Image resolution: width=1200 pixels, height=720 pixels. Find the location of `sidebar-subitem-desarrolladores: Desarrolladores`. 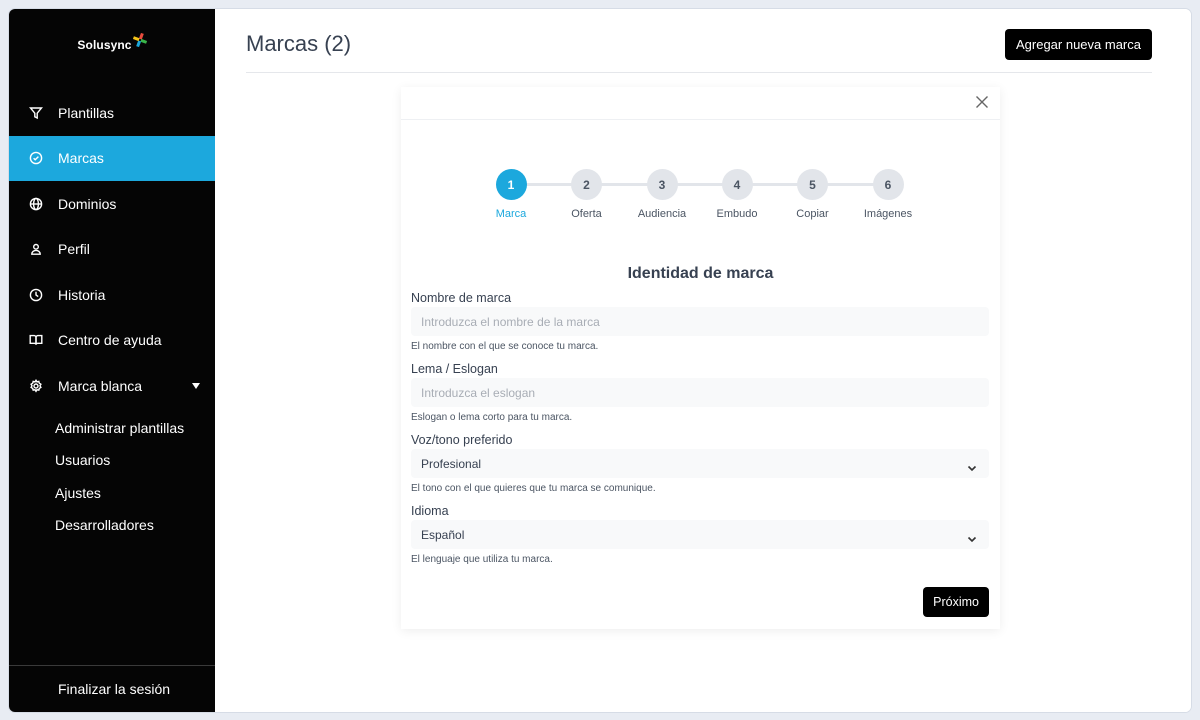

sidebar-subitem-desarrolladores: Desarrolladores is located at coordinates (112, 525).